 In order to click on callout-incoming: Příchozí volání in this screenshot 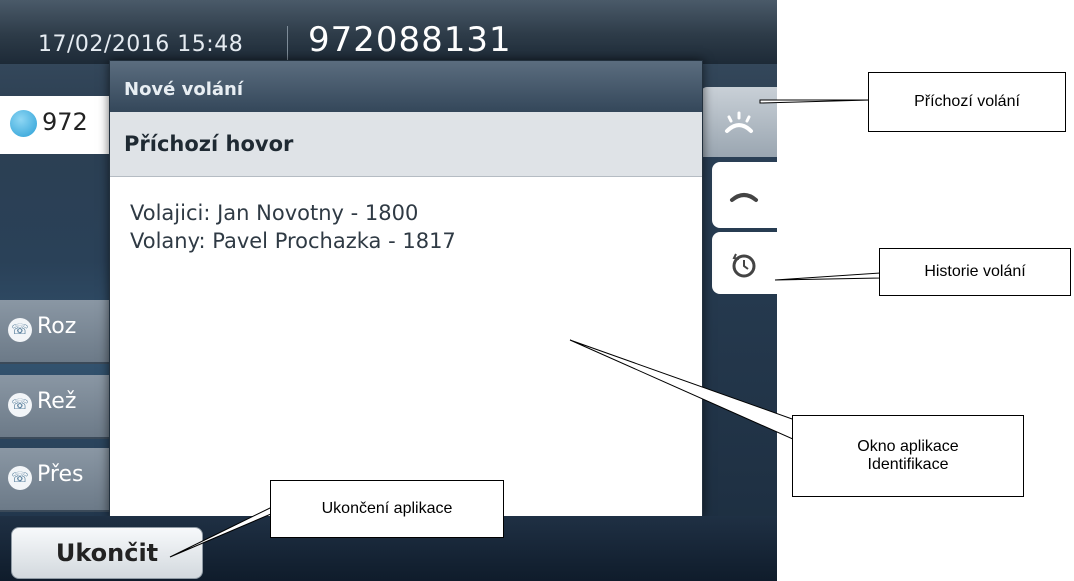, I will do `click(967, 102)`.